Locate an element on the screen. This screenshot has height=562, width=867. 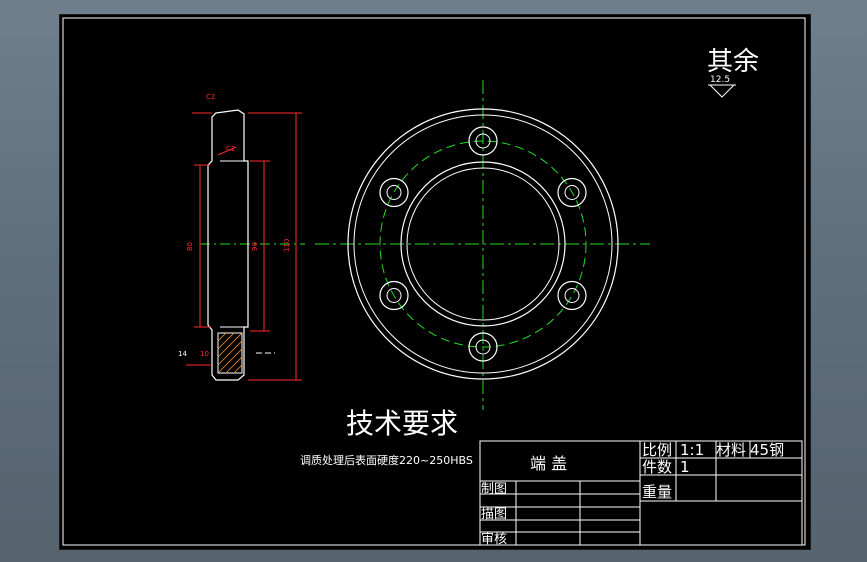
drawn-label: 制图 is located at coordinates (494, 489).